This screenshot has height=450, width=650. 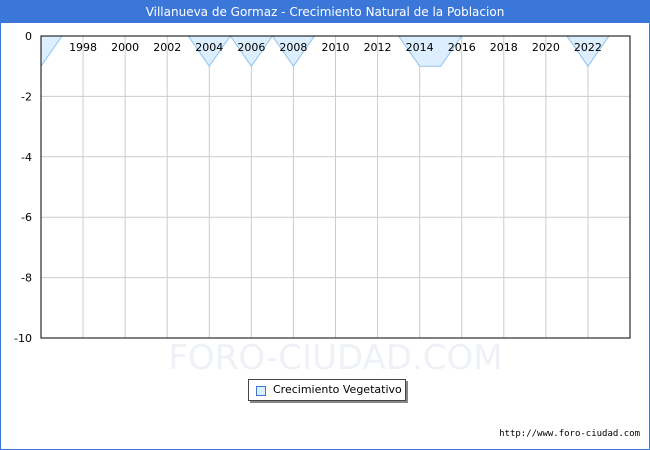 I want to click on x-tick-label-2012: 2012, so click(x=378, y=47).